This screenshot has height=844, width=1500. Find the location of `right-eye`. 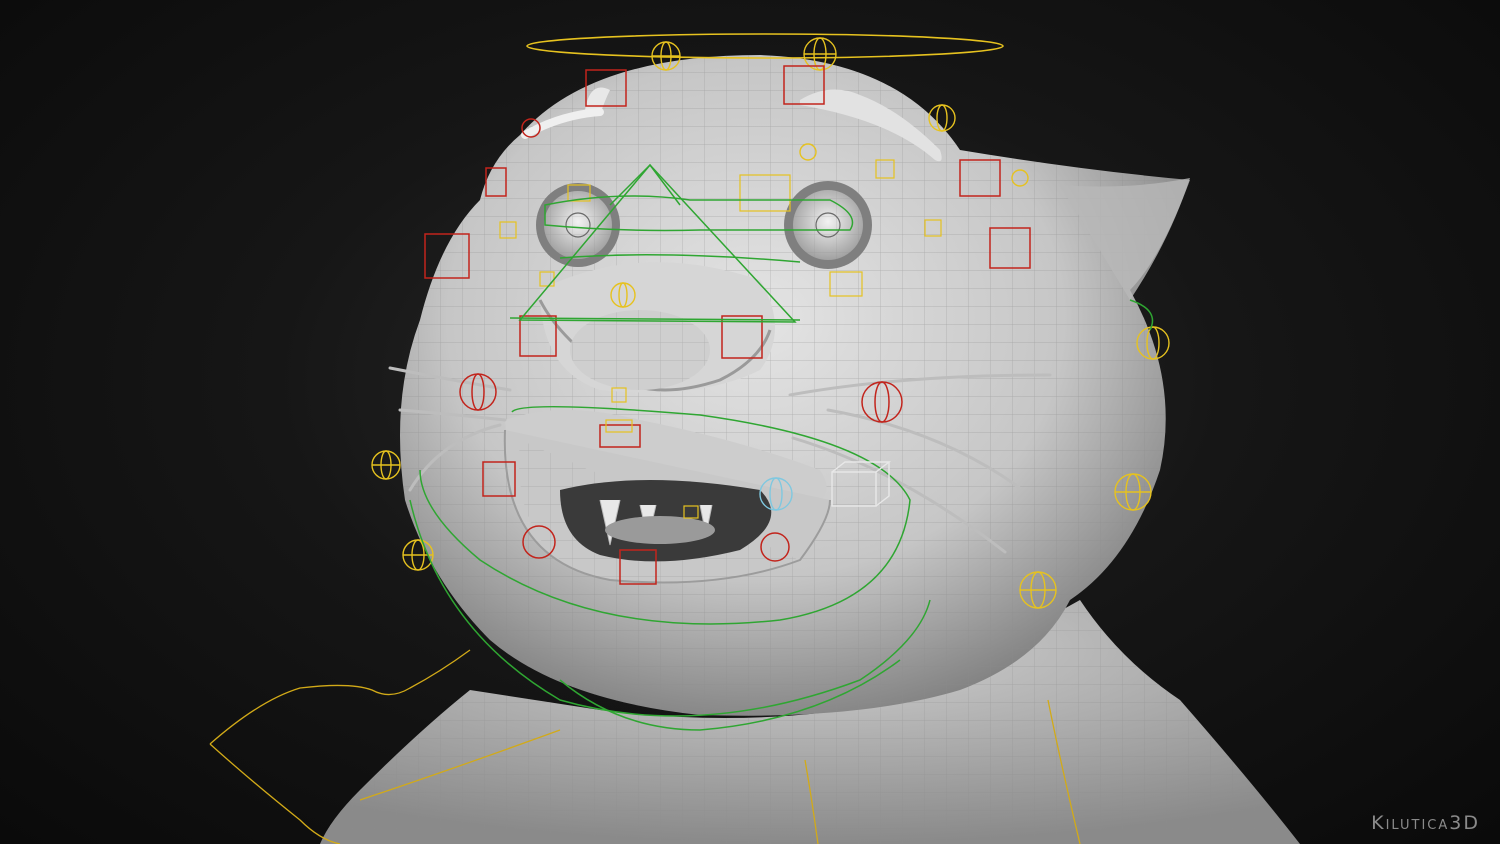

right-eye is located at coordinates (828, 225).